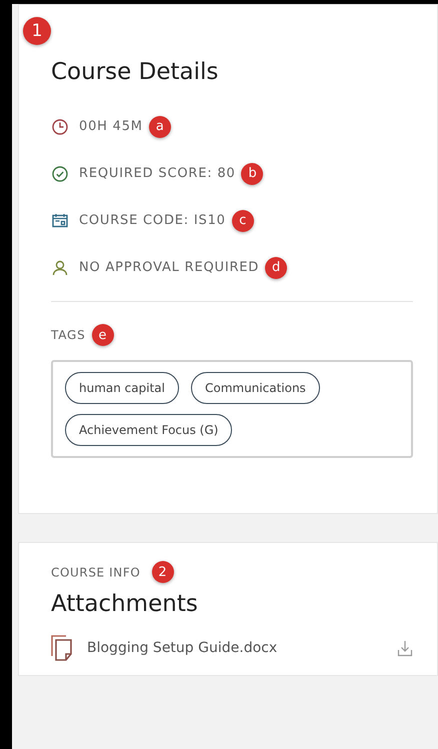  Describe the element at coordinates (60, 127) in the screenshot. I see `clock-icon` at that location.